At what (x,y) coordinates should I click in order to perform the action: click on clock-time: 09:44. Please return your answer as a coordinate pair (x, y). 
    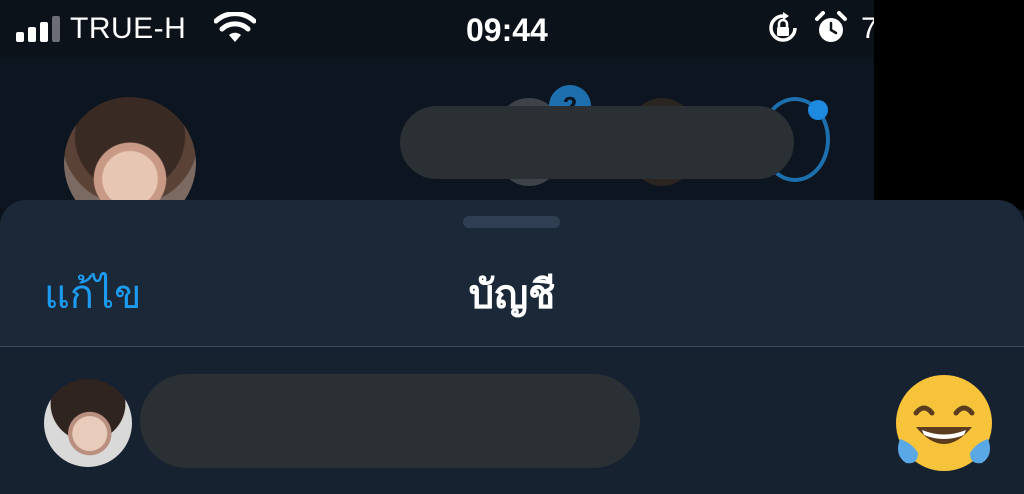
    Looking at the image, I should click on (507, 30).